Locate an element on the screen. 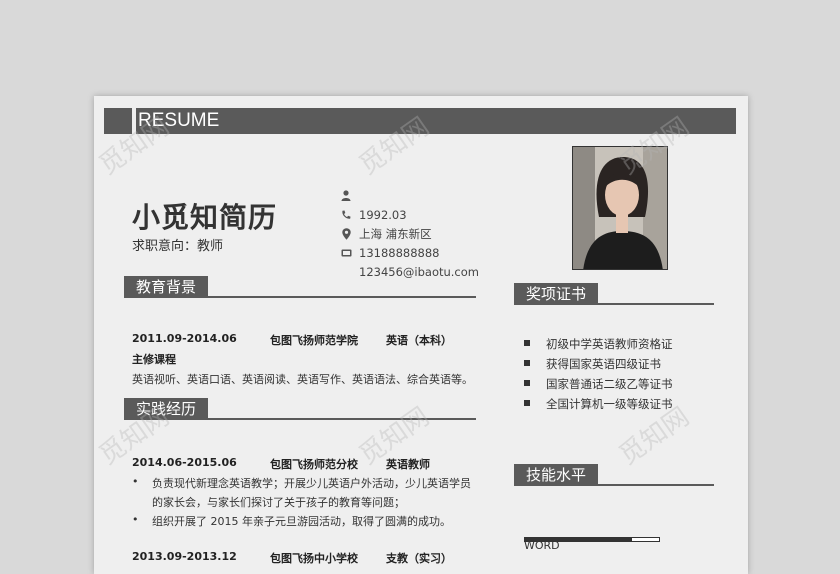 This screenshot has height=574, width=840. job-role: 英语教师 is located at coordinates (408, 464).